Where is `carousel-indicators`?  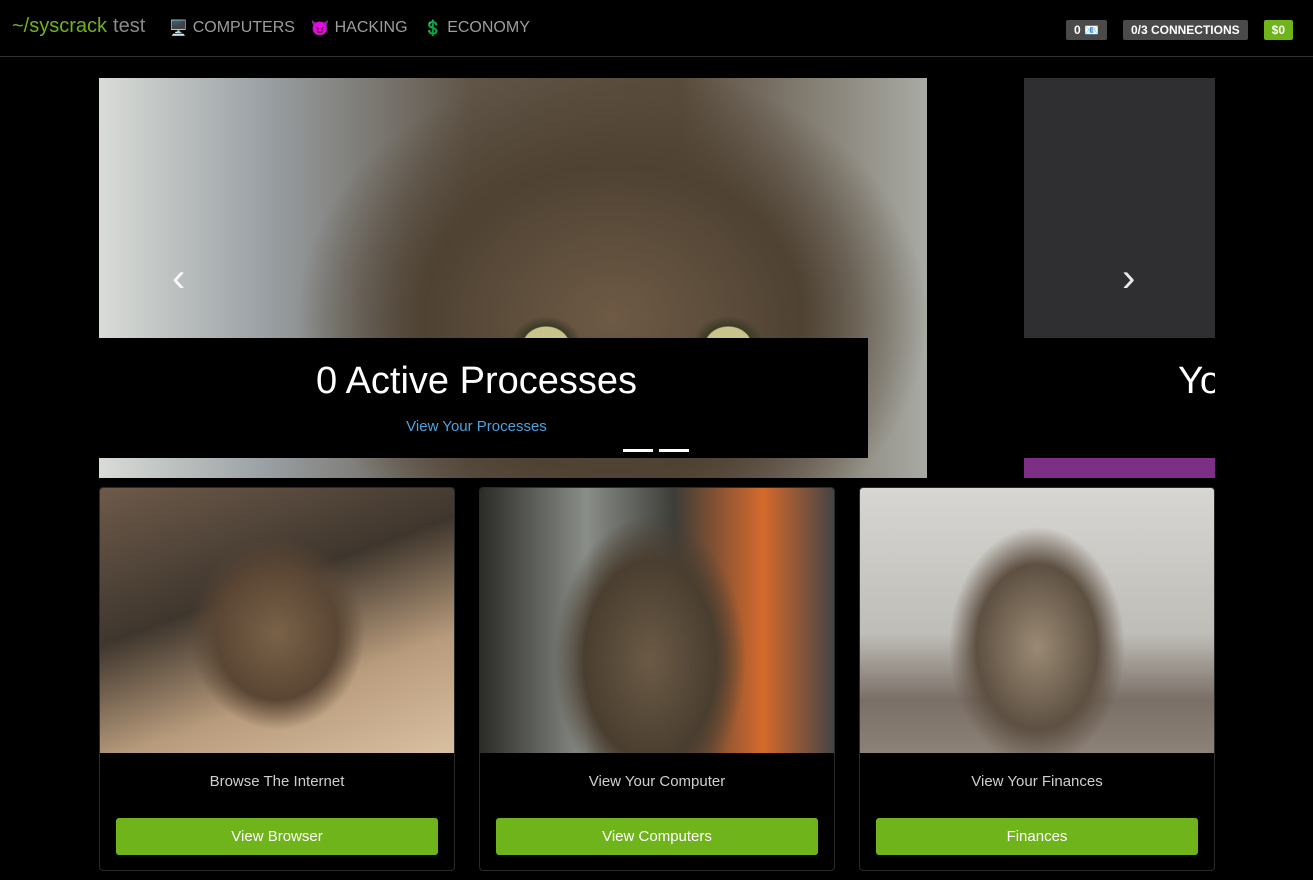 carousel-indicators is located at coordinates (656, 450).